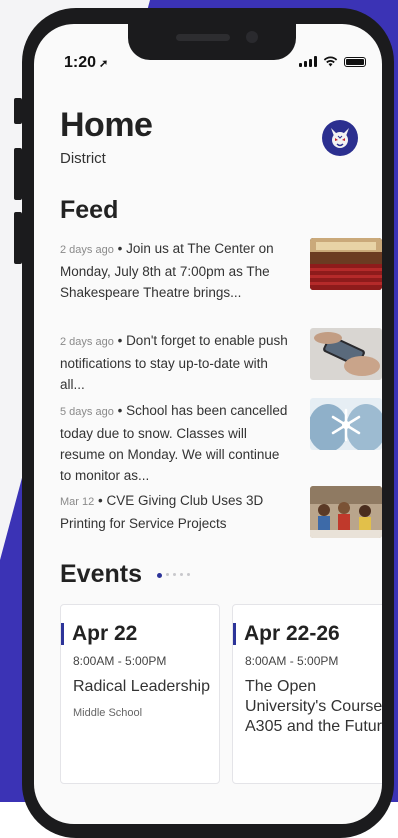 This screenshot has width=398, height=838. Describe the element at coordinates (87, 412) in the screenshot. I see `feed-item-age: 5 days ago` at that location.